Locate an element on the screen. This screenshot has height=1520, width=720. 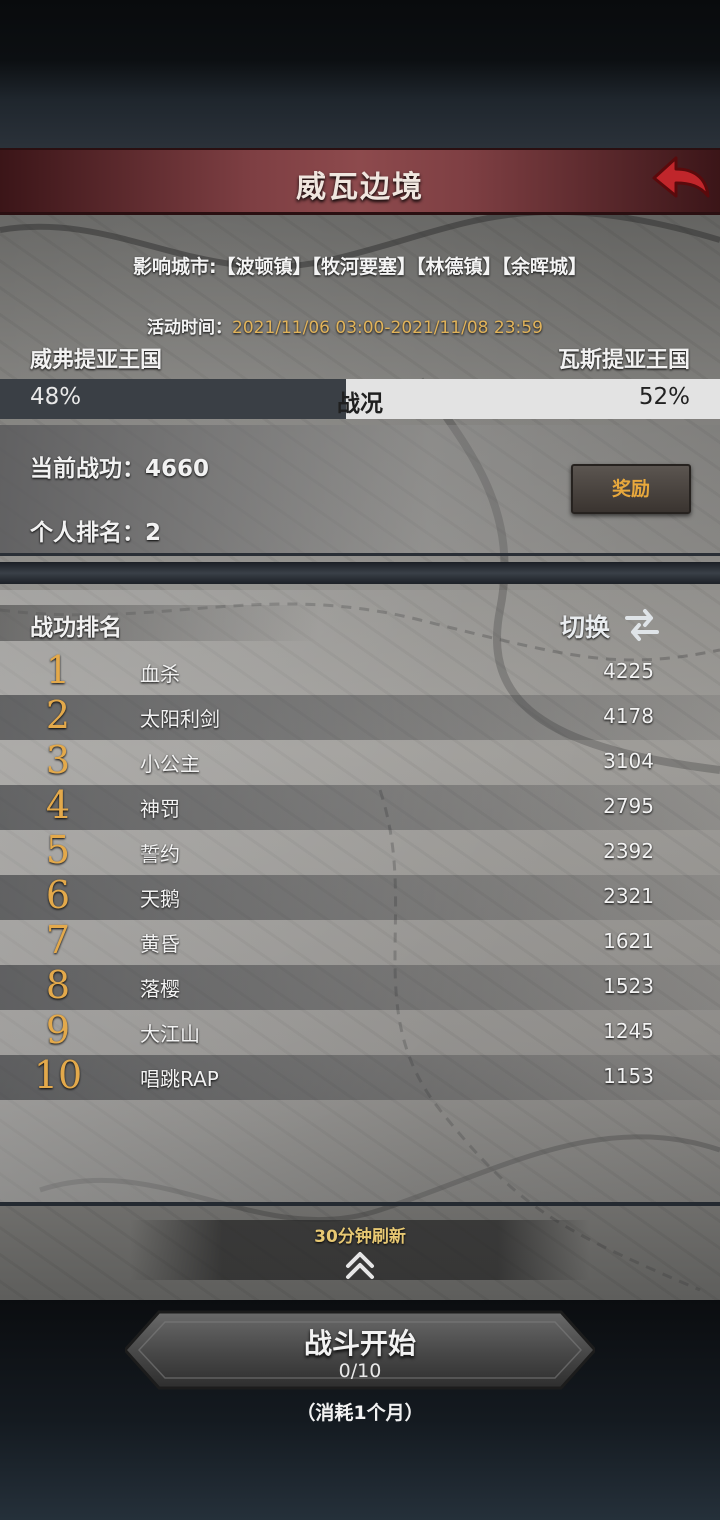
back-arrow-button is located at coordinates (680, 178).